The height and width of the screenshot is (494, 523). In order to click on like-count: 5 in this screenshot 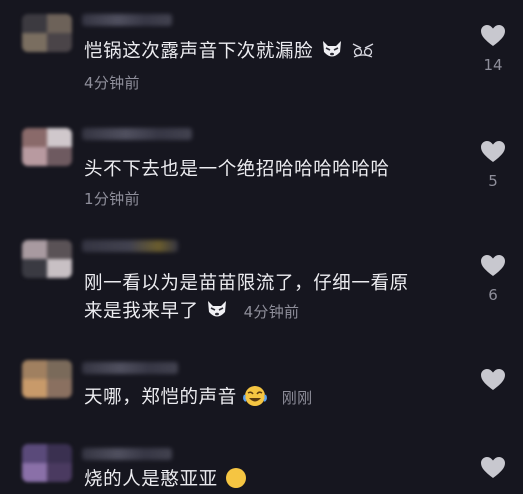, I will do `click(493, 181)`.